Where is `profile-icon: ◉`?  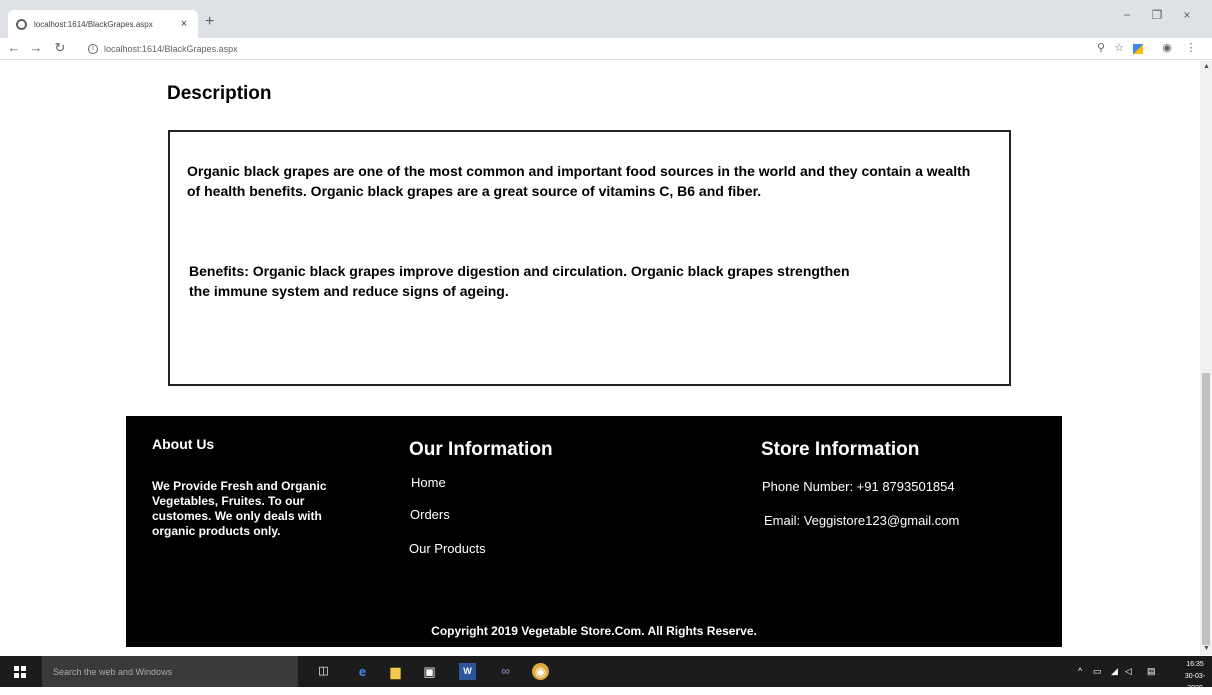 profile-icon: ◉ is located at coordinates (1167, 47).